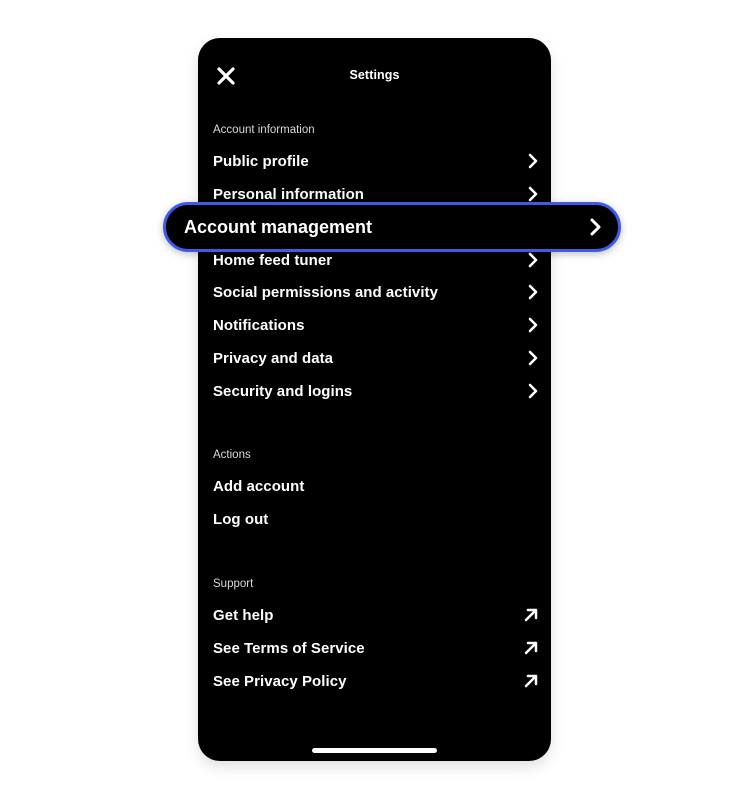  What do you see at coordinates (376, 358) in the screenshot?
I see `menu-item-privacy-and-data: Privacy and data` at bounding box center [376, 358].